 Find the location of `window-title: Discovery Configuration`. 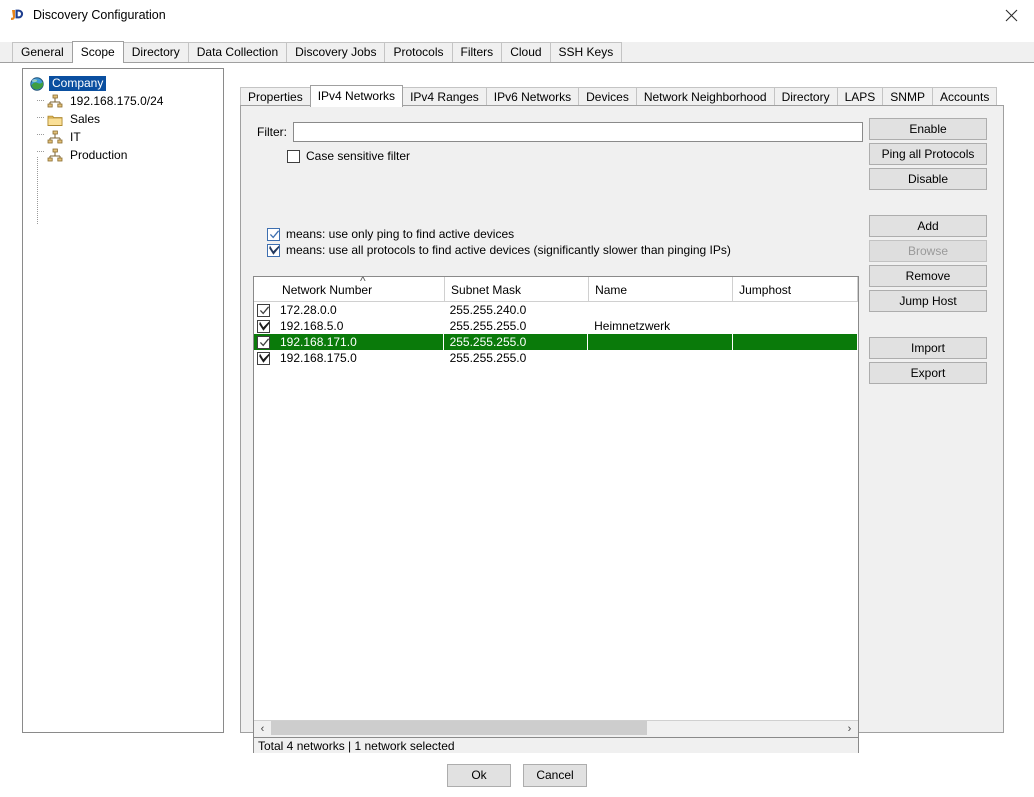

window-title: Discovery Configuration is located at coordinates (99, 15).